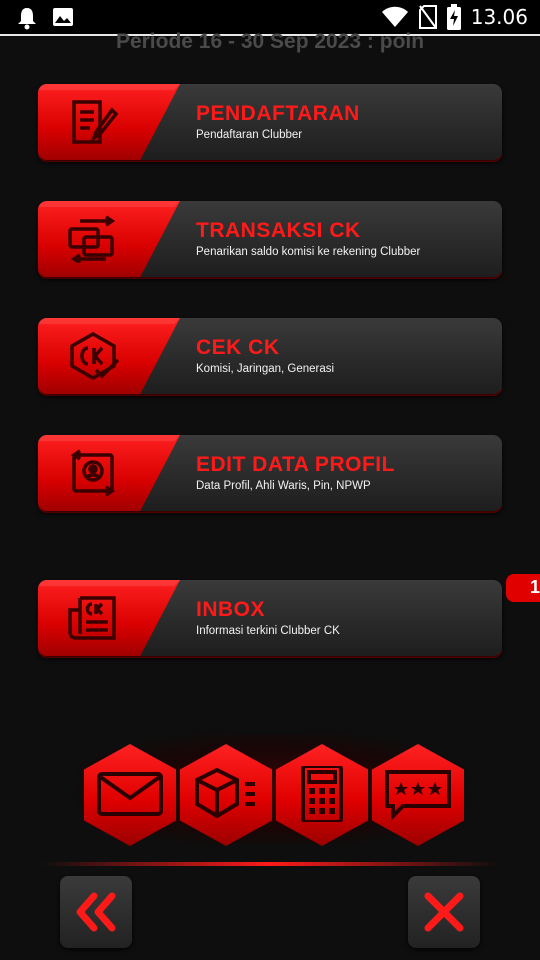 The width and height of the screenshot is (540, 960). Describe the element at coordinates (270, 618) in the screenshot. I see `menu-item-inbox: INBOX Informasi terkini Clubber CK` at that location.